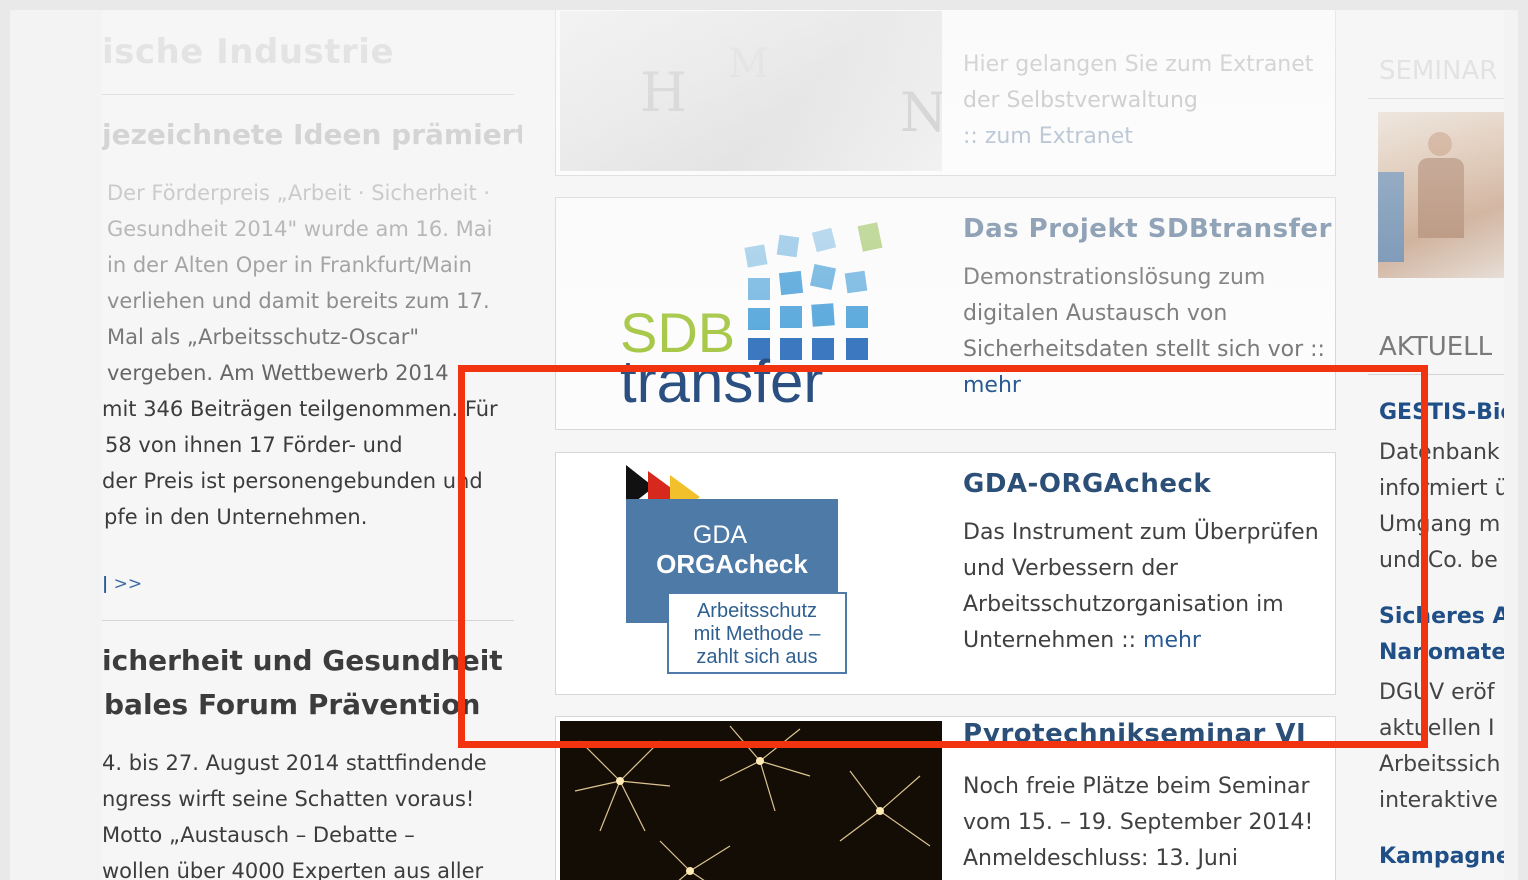  What do you see at coordinates (258, 835) in the screenshot?
I see `article-line: Motto „Austausch – Debatte –` at bounding box center [258, 835].